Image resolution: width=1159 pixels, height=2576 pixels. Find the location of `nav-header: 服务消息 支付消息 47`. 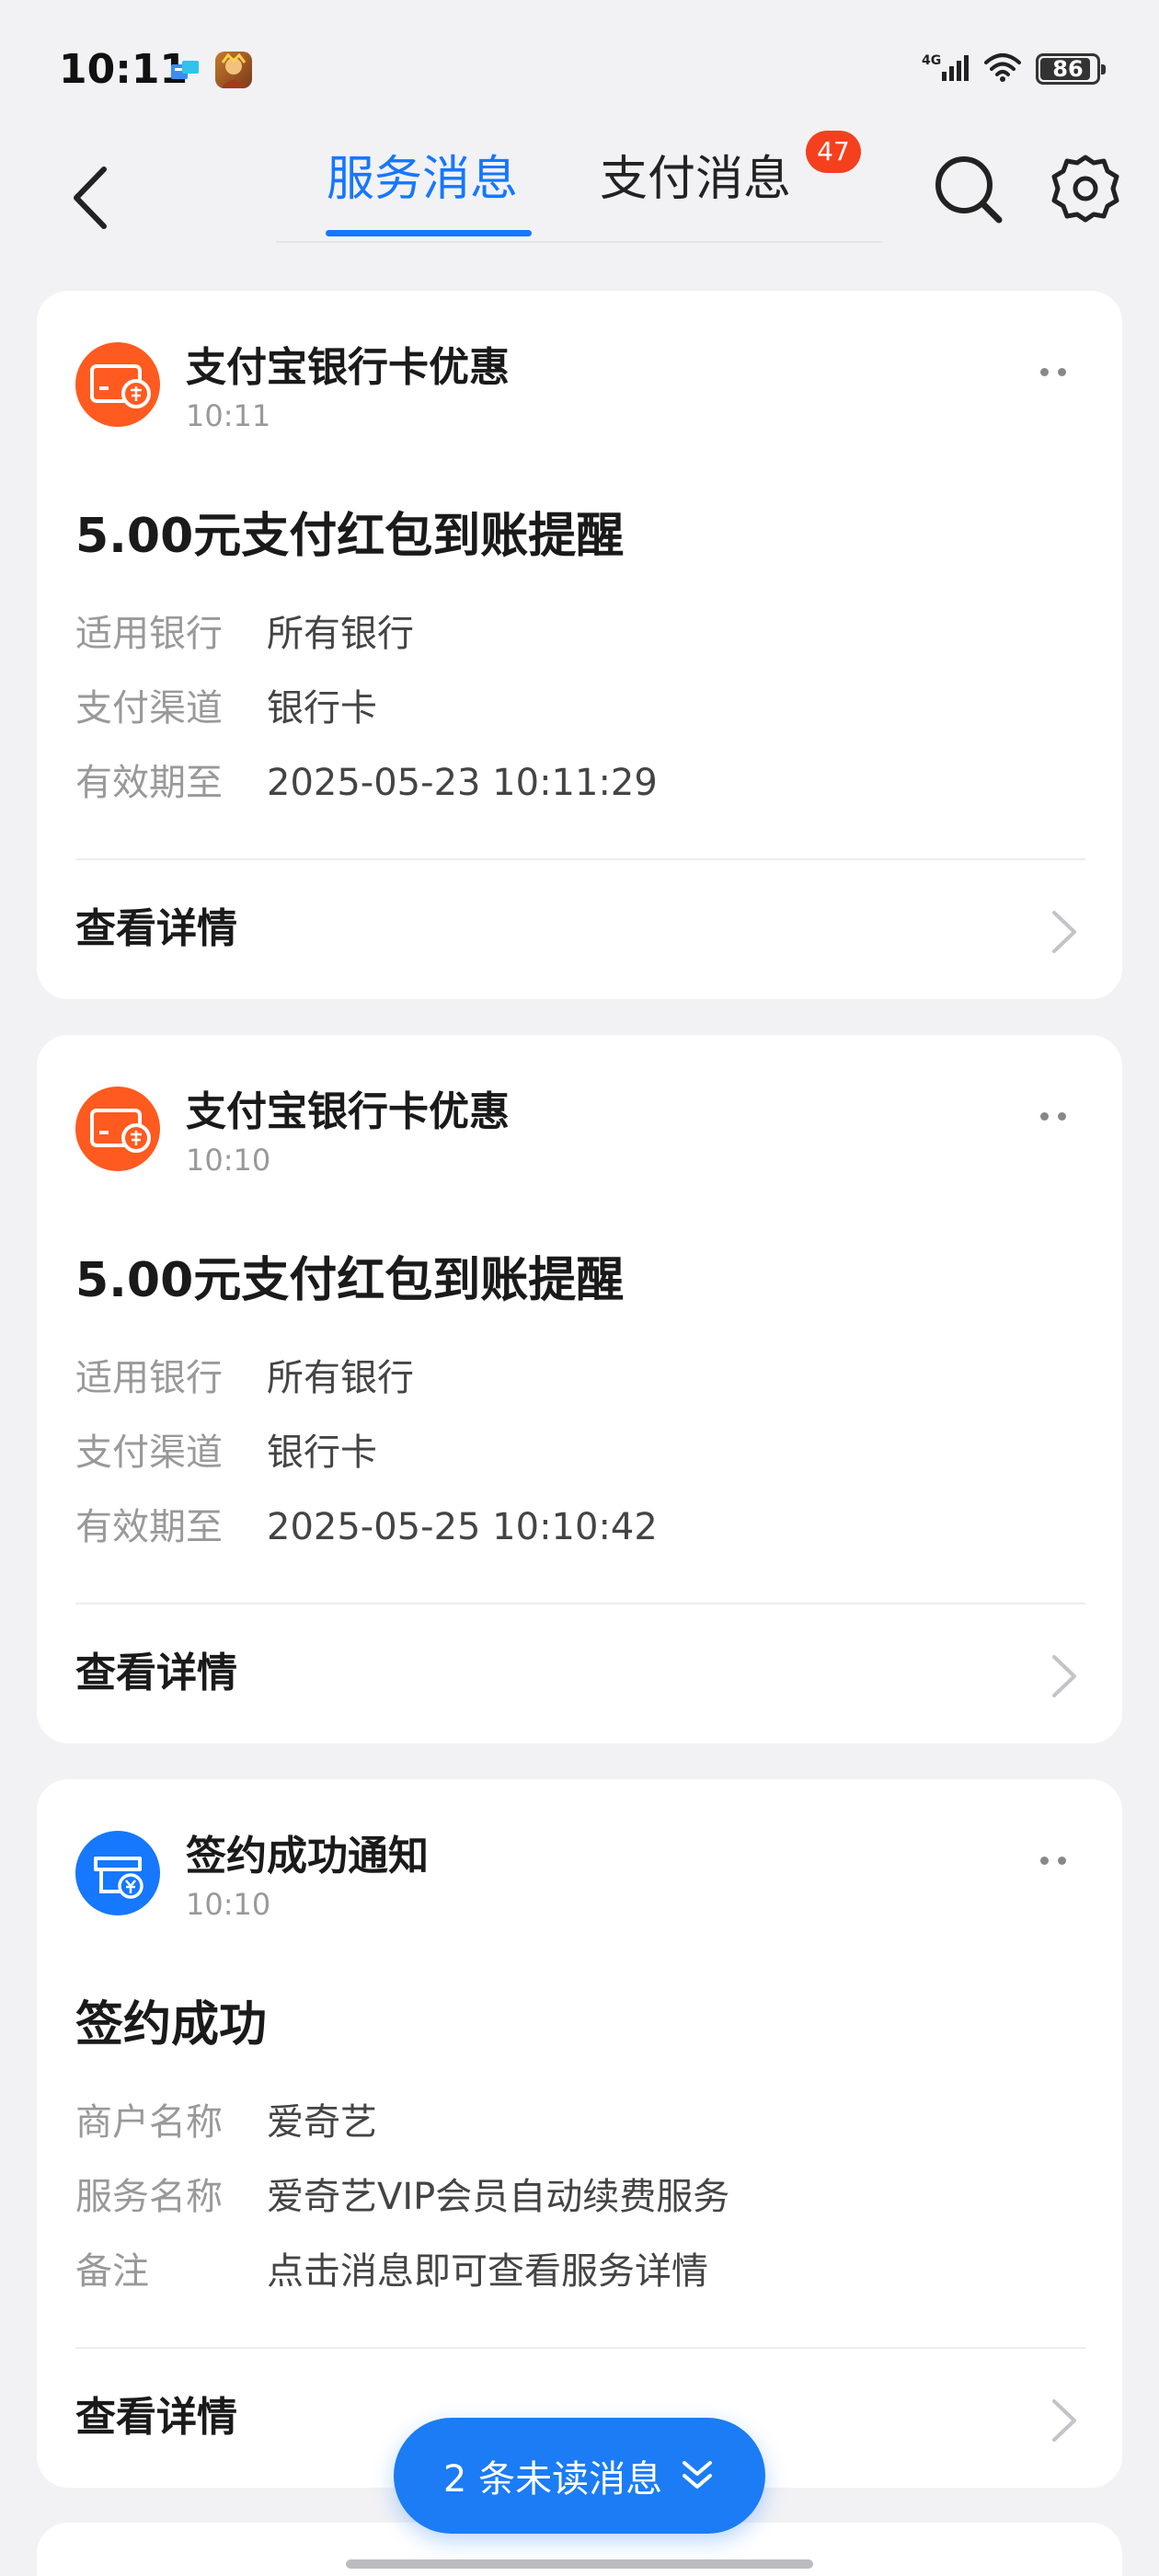

nav-header: 服务消息 支付消息 47 is located at coordinates (579, 194).